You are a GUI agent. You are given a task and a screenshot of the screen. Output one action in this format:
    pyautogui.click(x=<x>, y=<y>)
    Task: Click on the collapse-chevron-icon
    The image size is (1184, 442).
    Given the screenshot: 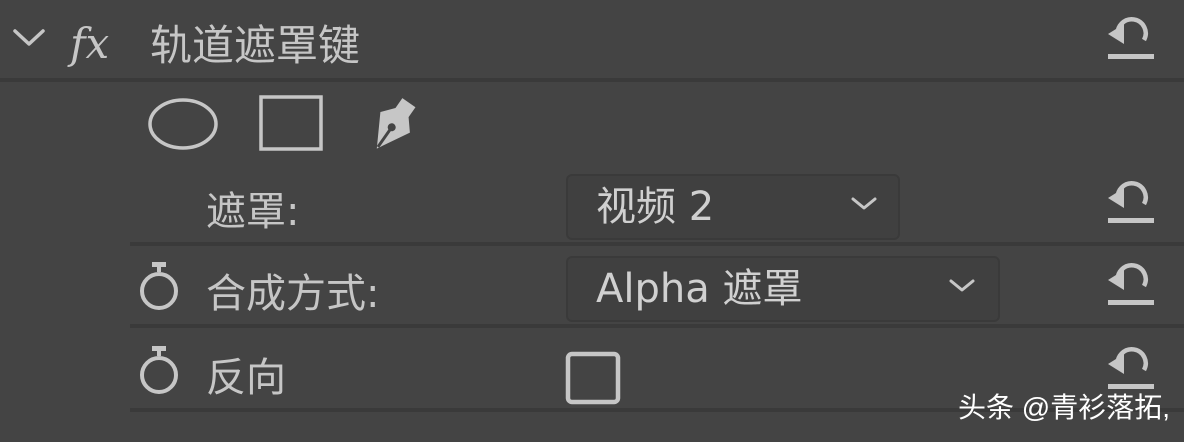 What is the action you would take?
    pyautogui.click(x=29, y=38)
    